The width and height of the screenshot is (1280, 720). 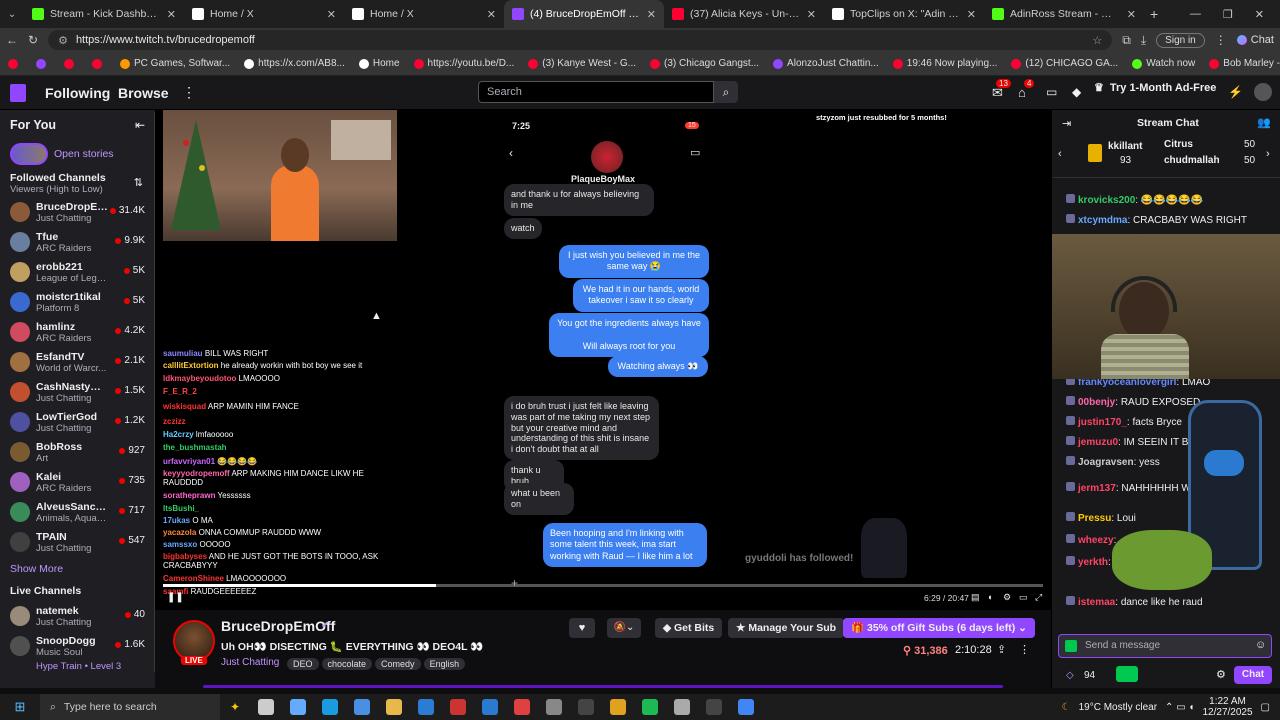 What do you see at coordinates (1096, 540) in the screenshot?
I see `chat-username: wheezy` at bounding box center [1096, 540].